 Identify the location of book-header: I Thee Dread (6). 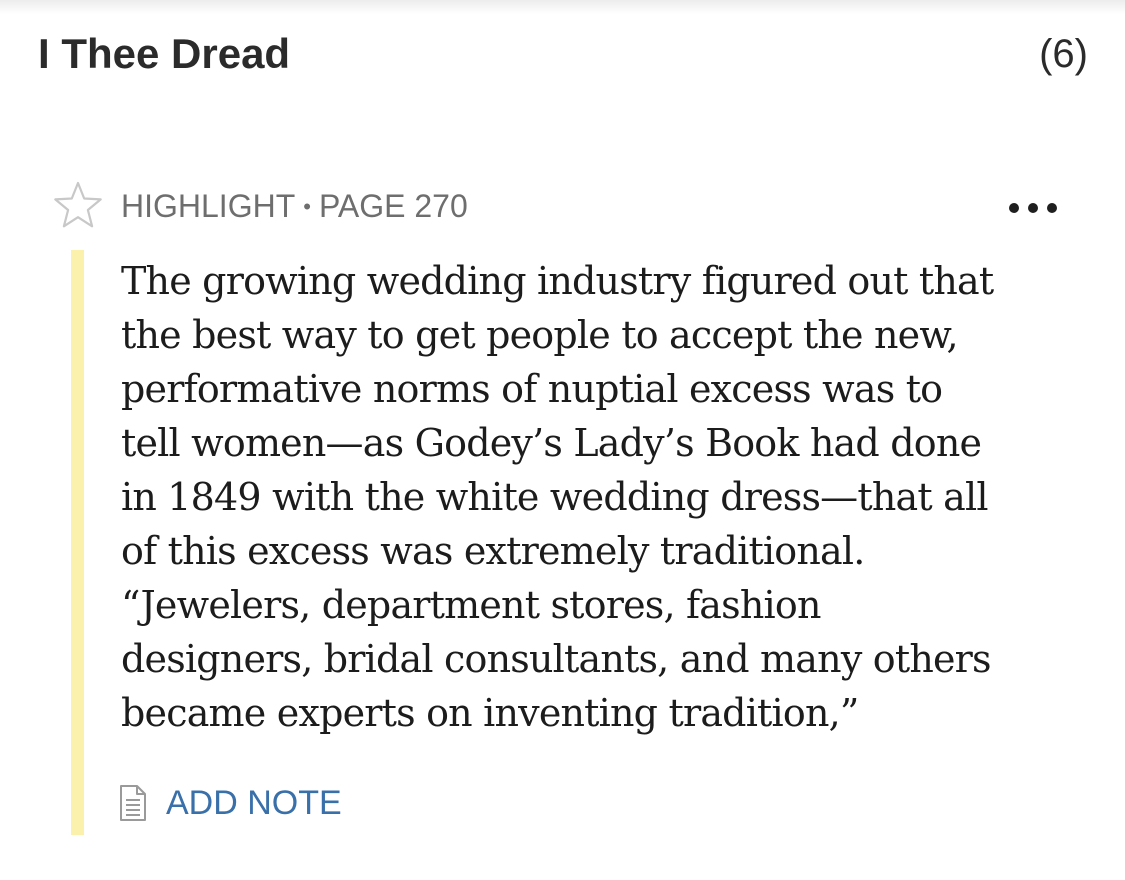
(563, 54).